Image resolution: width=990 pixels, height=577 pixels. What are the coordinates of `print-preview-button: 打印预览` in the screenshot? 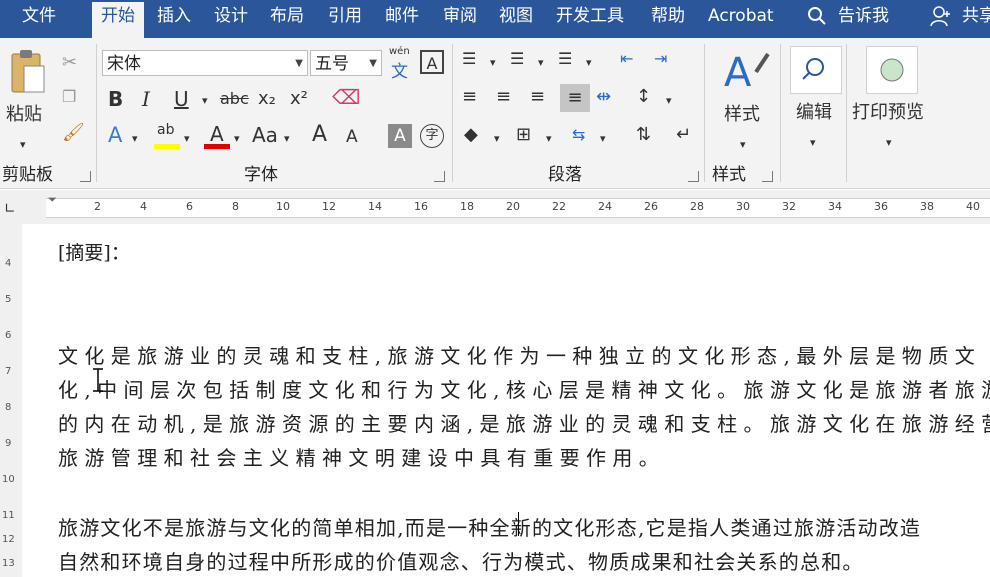 It's located at (888, 113).